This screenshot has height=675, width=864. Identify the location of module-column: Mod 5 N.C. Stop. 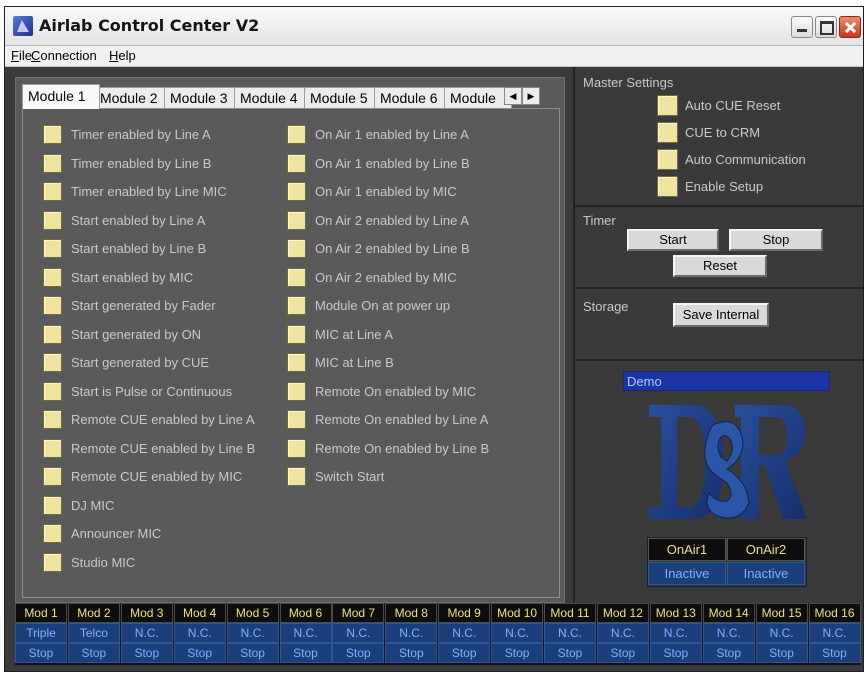
(252, 633).